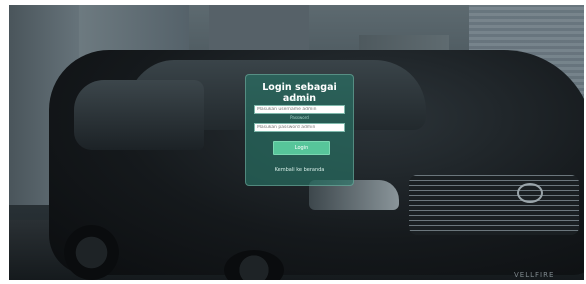  I want to click on car-wheel, so click(91, 252).